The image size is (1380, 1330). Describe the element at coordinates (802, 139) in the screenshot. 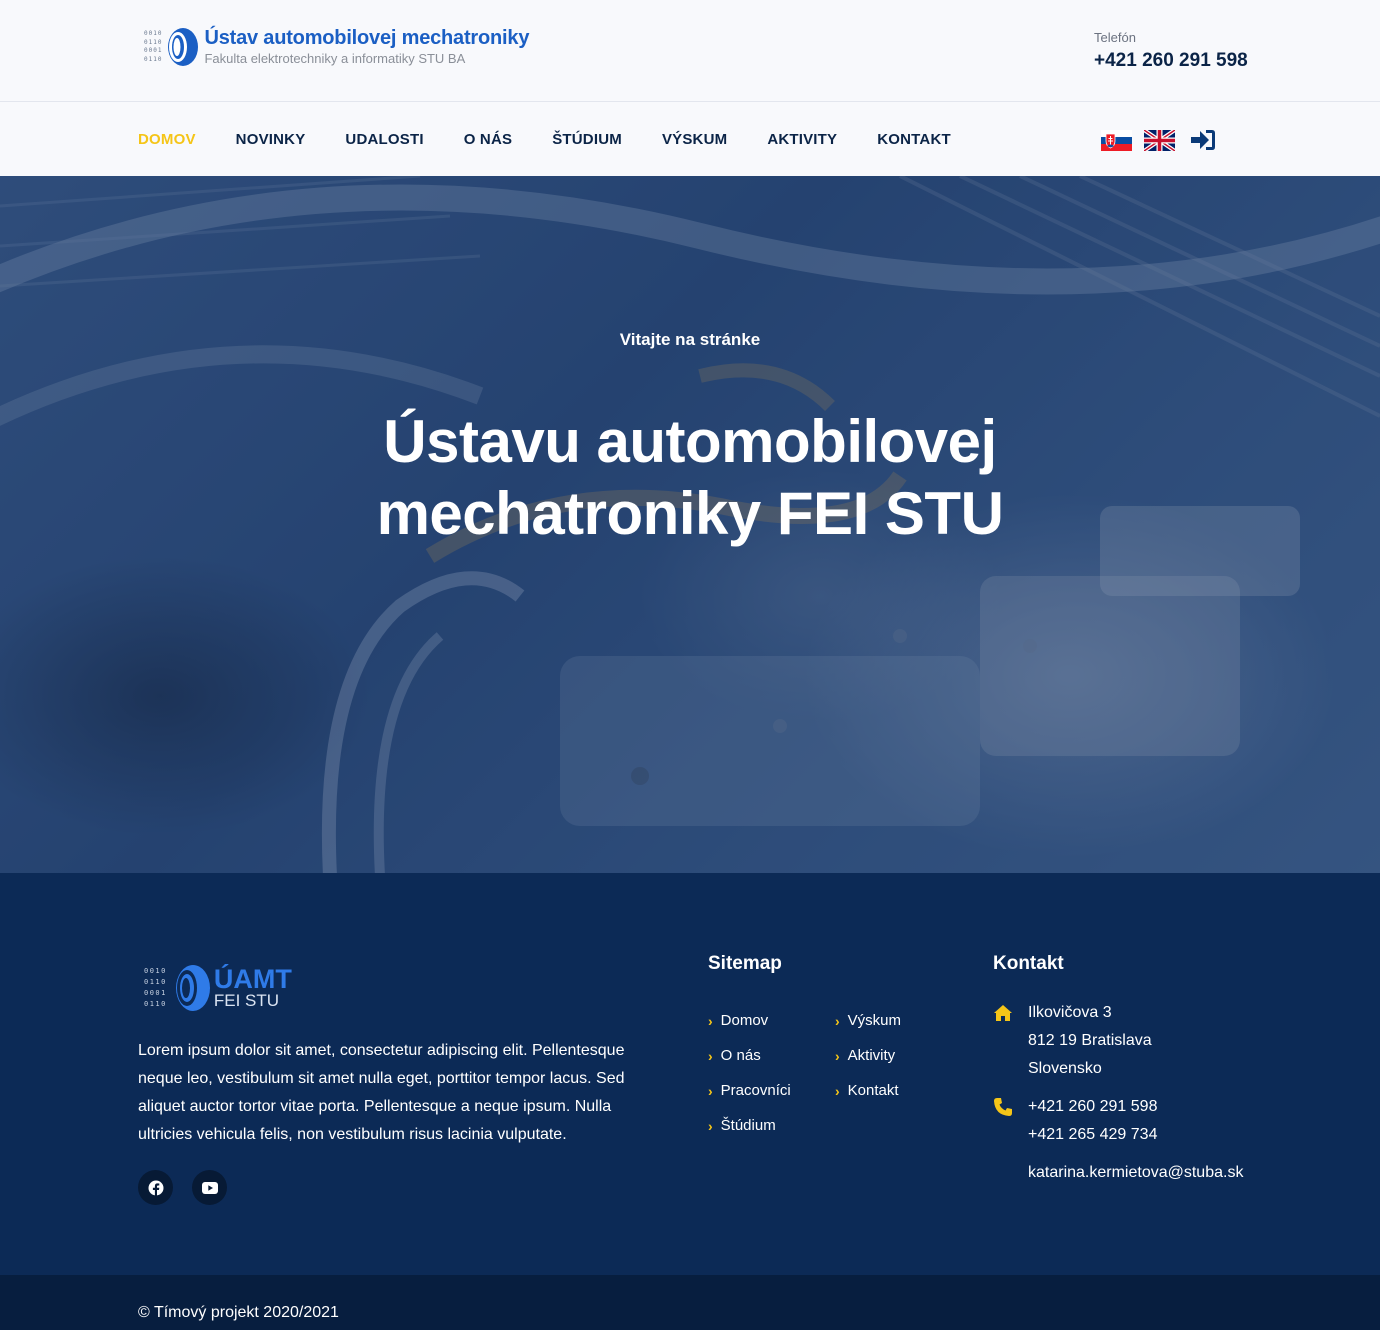

I see `nav-item-aktivity: AKTIVITY` at that location.